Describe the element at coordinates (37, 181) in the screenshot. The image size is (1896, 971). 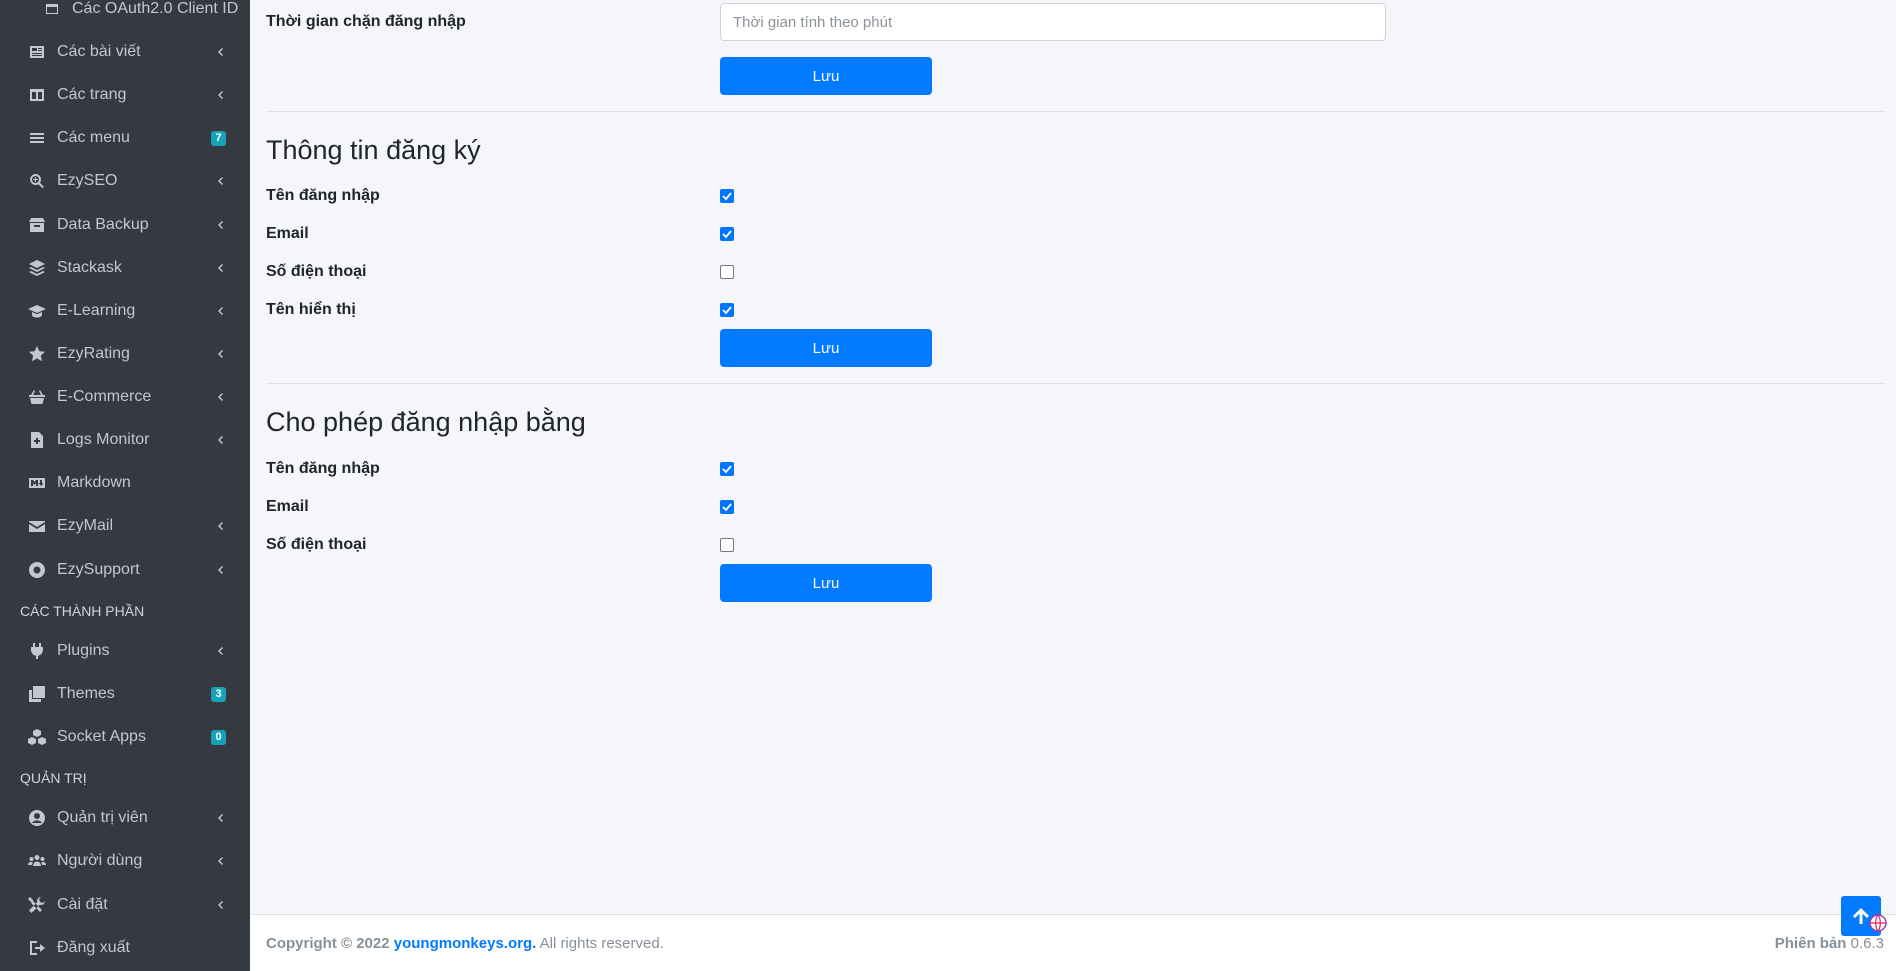
I see `search-plus-icon` at that location.